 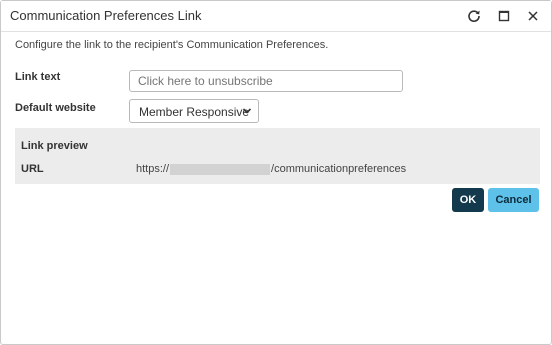 What do you see at coordinates (247, 112) in the screenshot?
I see `chevron-down-icon` at bounding box center [247, 112].